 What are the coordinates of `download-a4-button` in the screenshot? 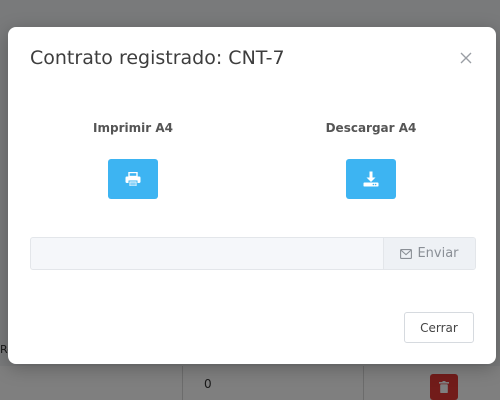 It's located at (371, 179).